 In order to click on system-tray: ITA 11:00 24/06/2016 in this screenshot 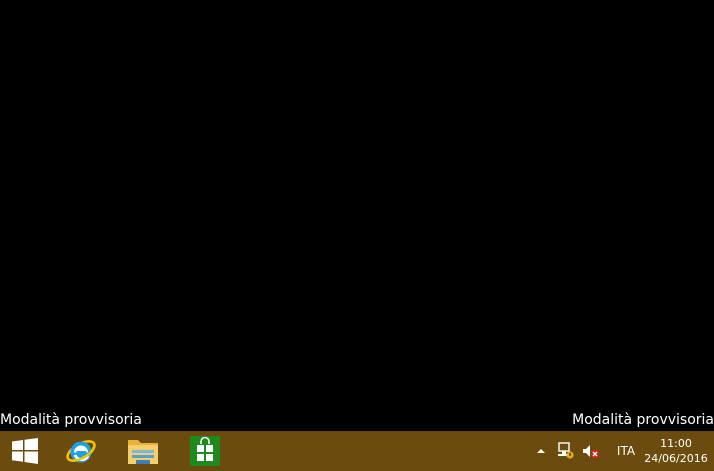, I will do `click(622, 451)`.